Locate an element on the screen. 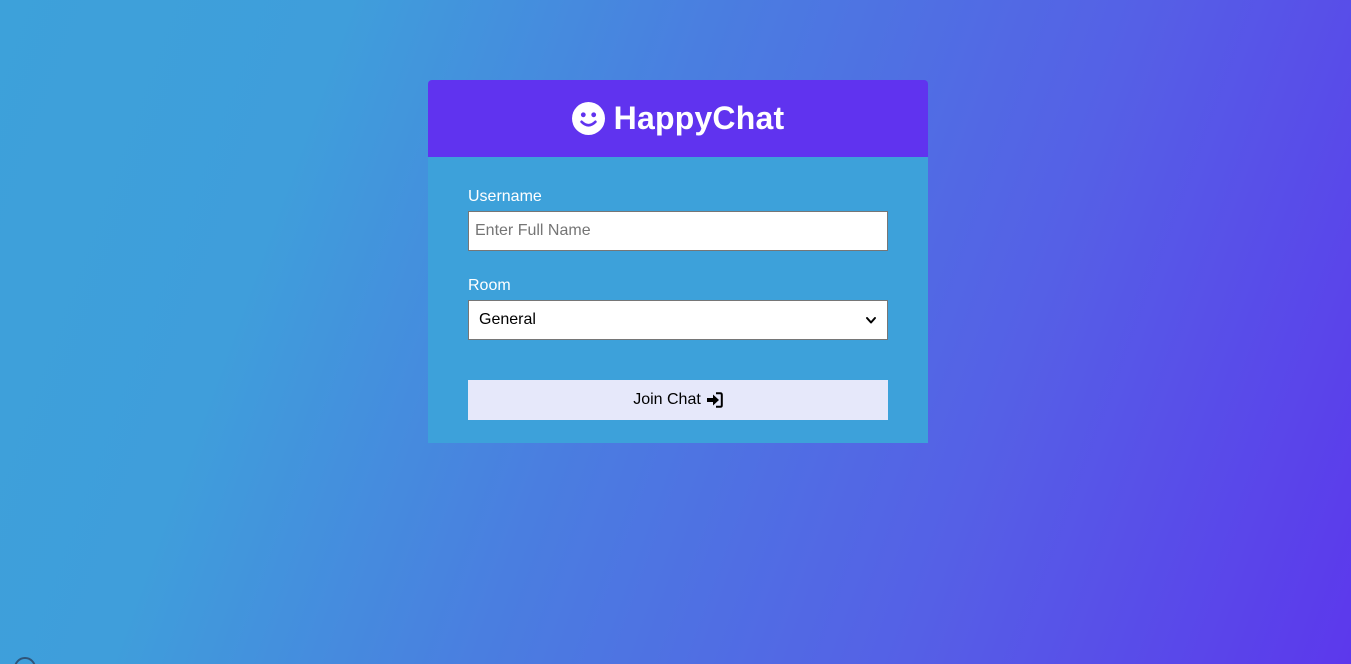 This screenshot has height=664, width=1351. room-selected-value: General is located at coordinates (507, 319).